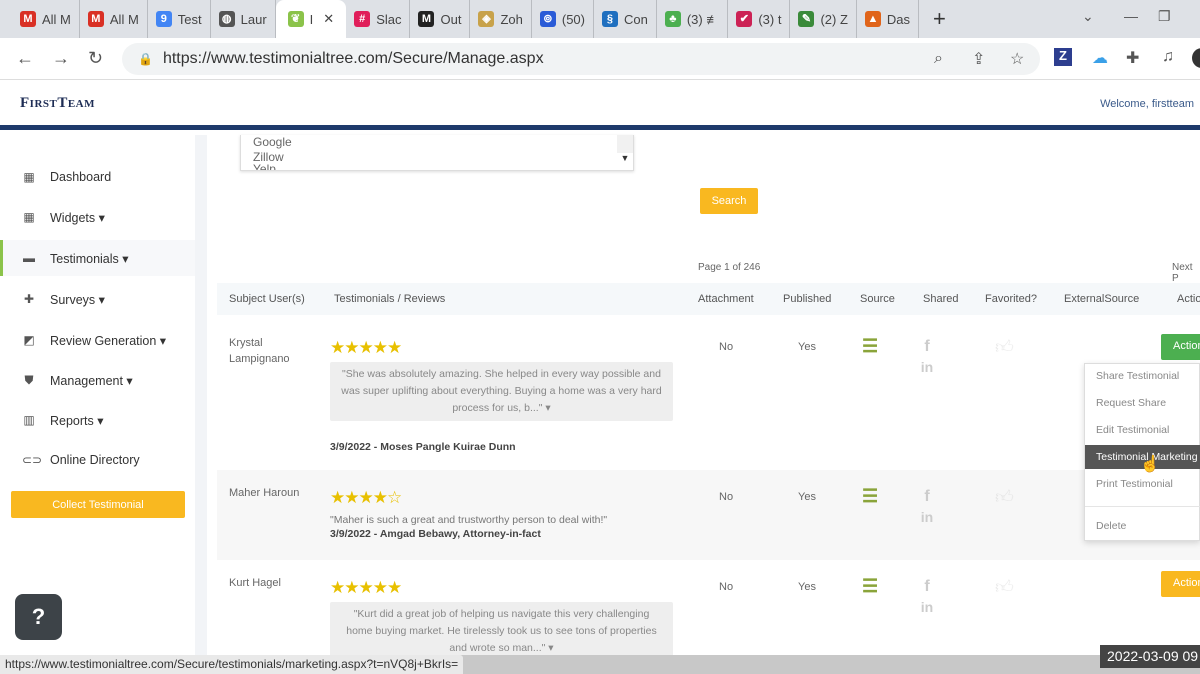 Image resolution: width=1200 pixels, height=674 pixels. I want to click on column-header: Subject User(s), so click(267, 299).